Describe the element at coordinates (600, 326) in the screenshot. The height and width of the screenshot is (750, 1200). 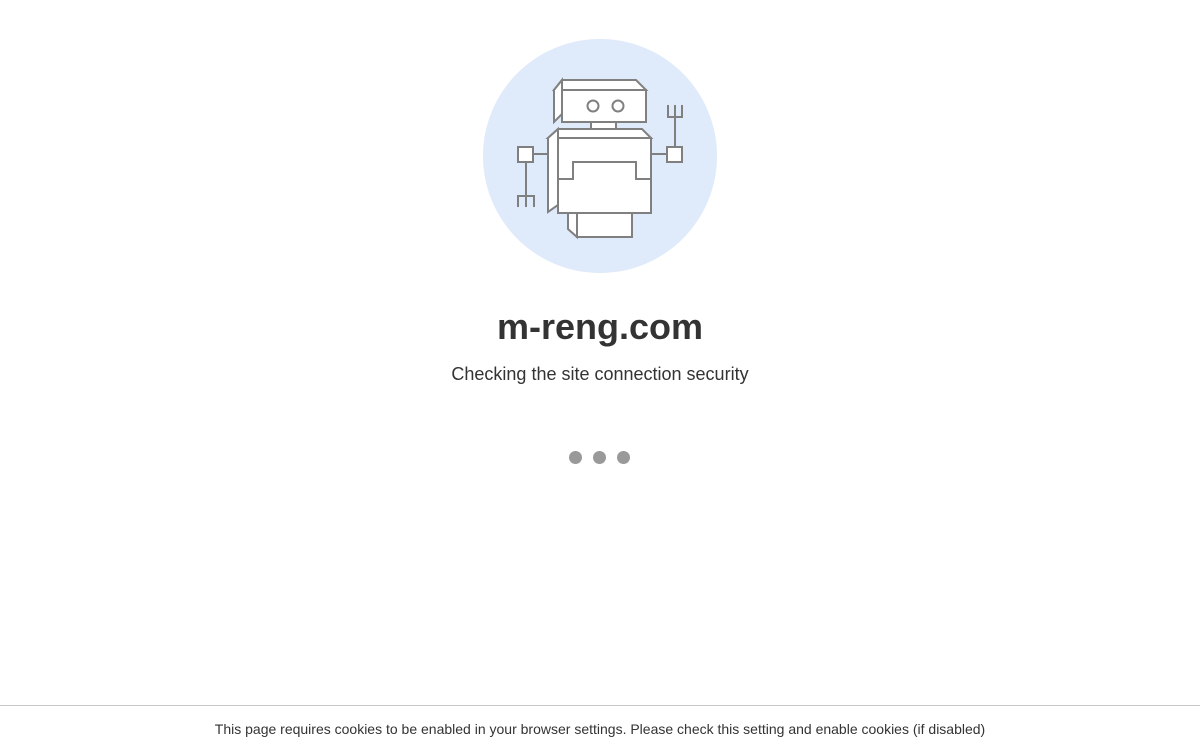
I see `site-domain-heading: m-reng.com` at that location.